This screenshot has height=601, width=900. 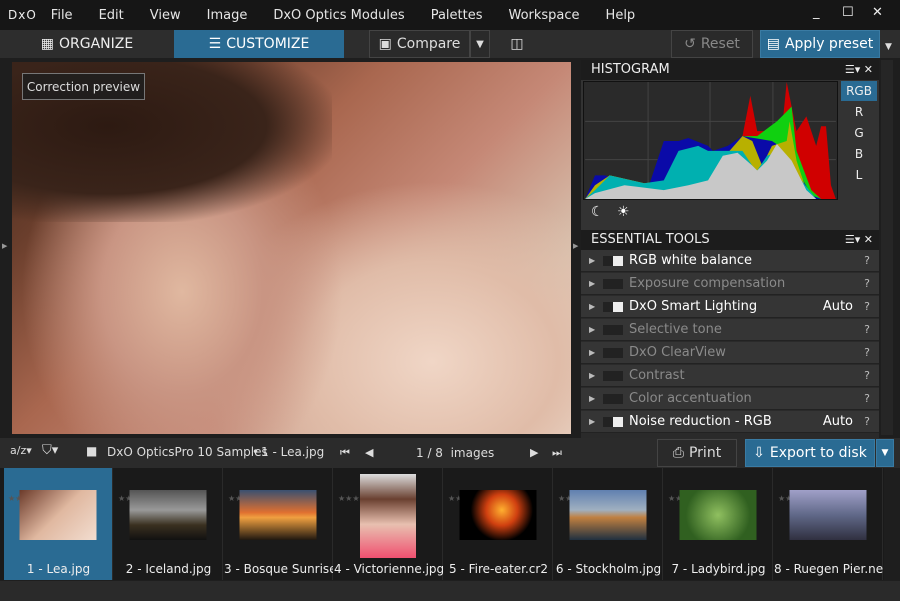 What do you see at coordinates (338, 15) in the screenshot?
I see `menu-optics-modules: DxO Optics Modules` at bounding box center [338, 15].